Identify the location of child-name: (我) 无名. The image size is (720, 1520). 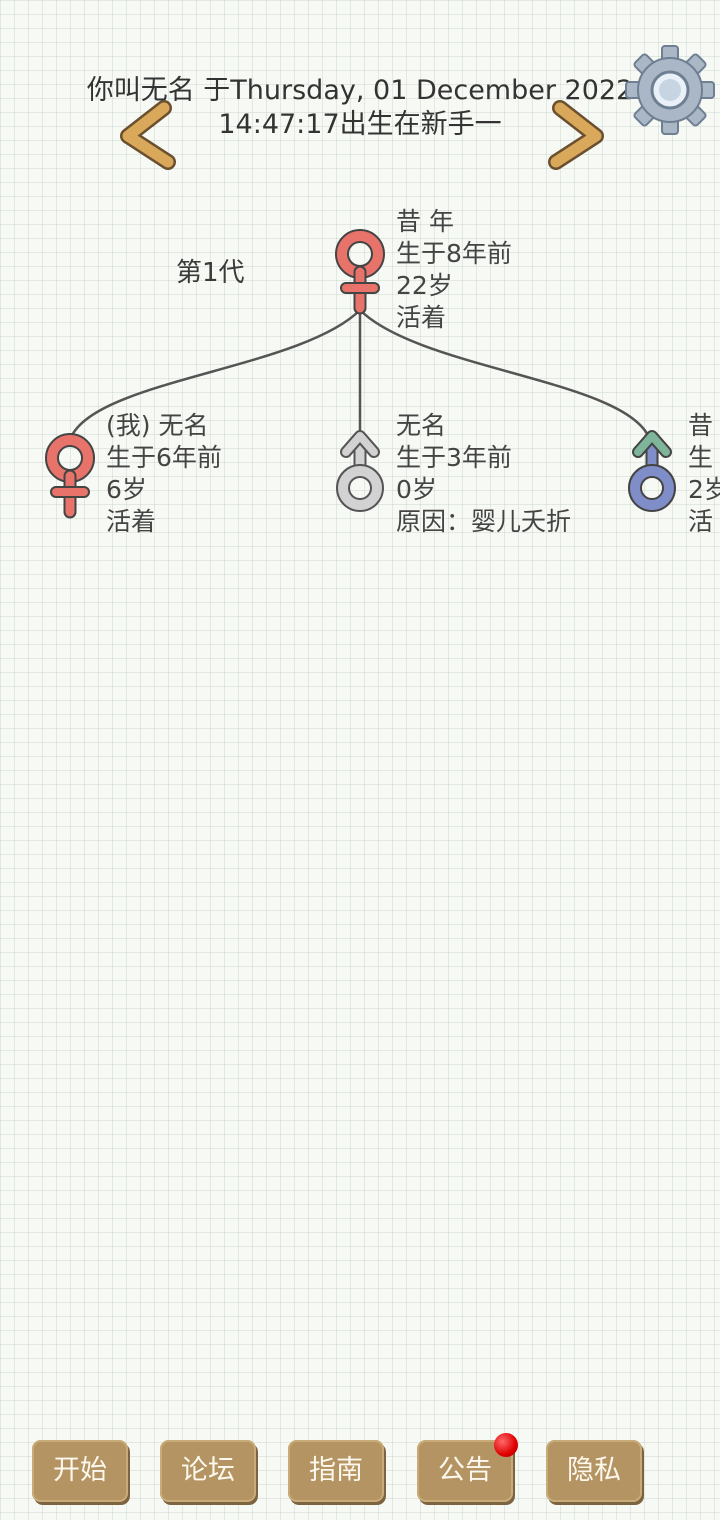
(157, 425).